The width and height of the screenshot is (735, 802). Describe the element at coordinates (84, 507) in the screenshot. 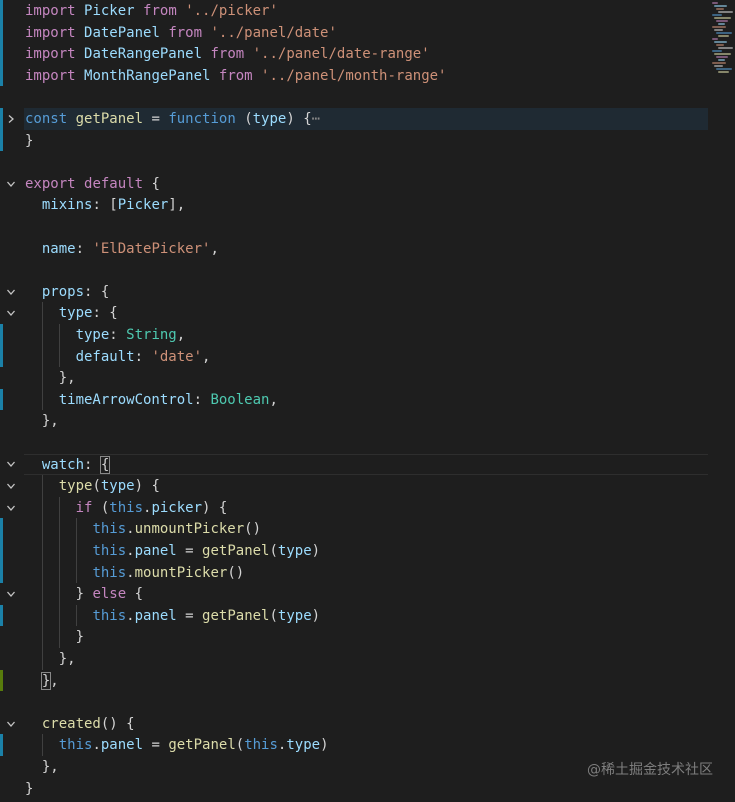

I see `code-token: if` at that location.